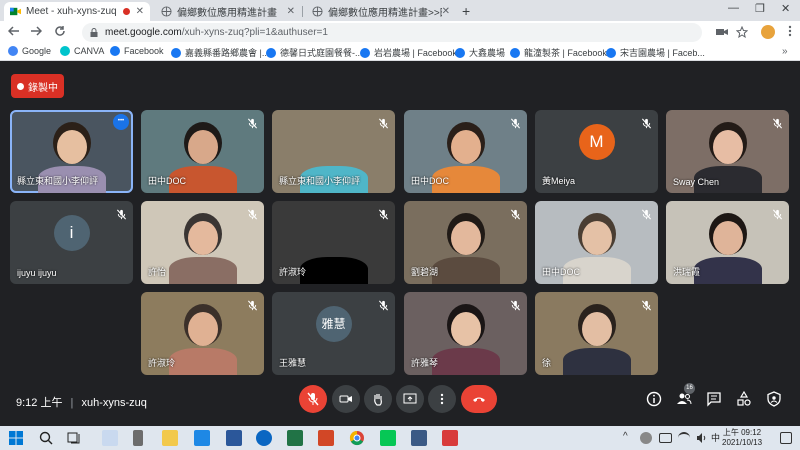  Describe the element at coordinates (202, 242) in the screenshot. I see `participant-tile: 許怡` at that location.